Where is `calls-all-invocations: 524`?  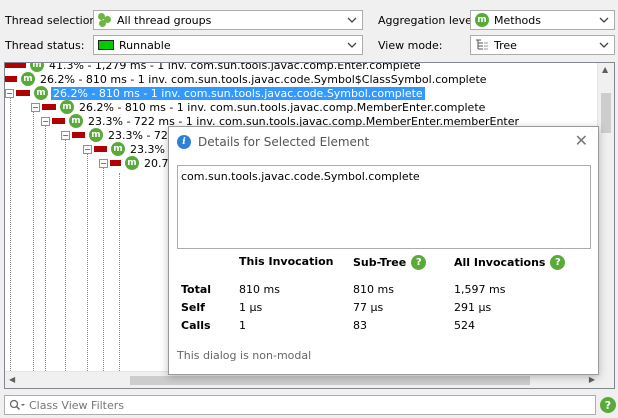 calls-all-invocations: 524 is located at coordinates (464, 325).